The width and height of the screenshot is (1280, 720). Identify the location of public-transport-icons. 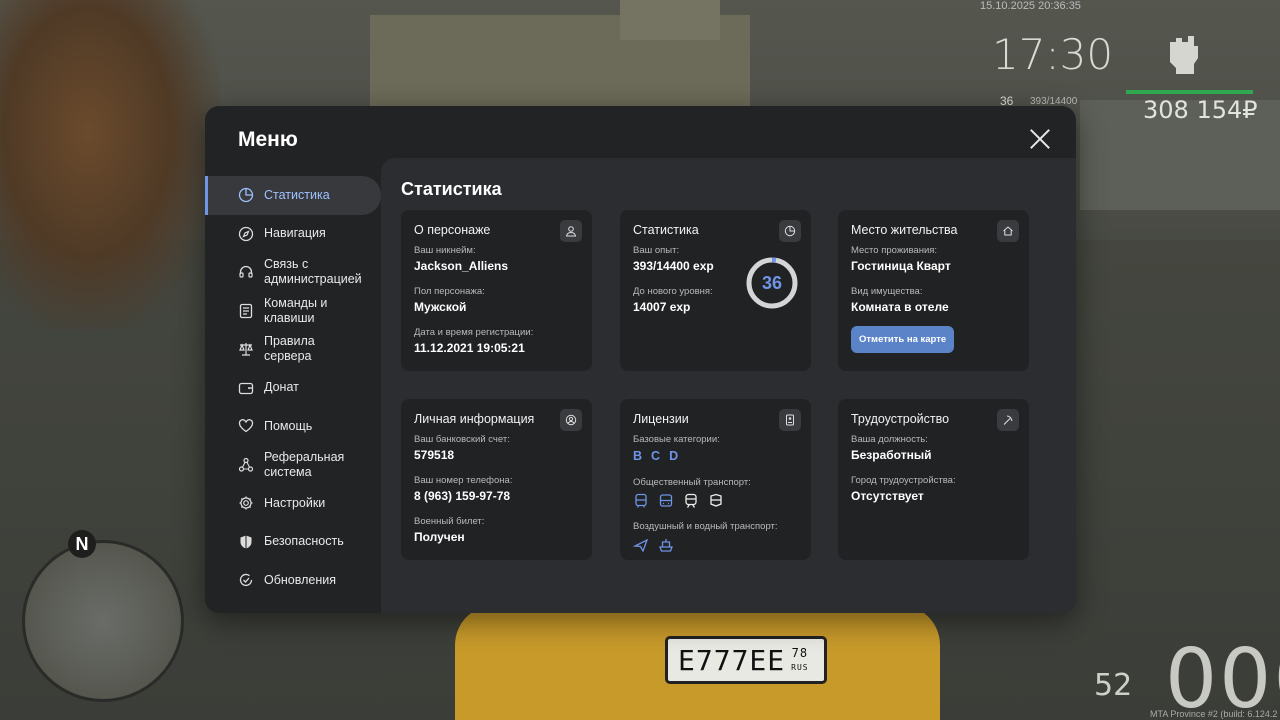
(715, 501).